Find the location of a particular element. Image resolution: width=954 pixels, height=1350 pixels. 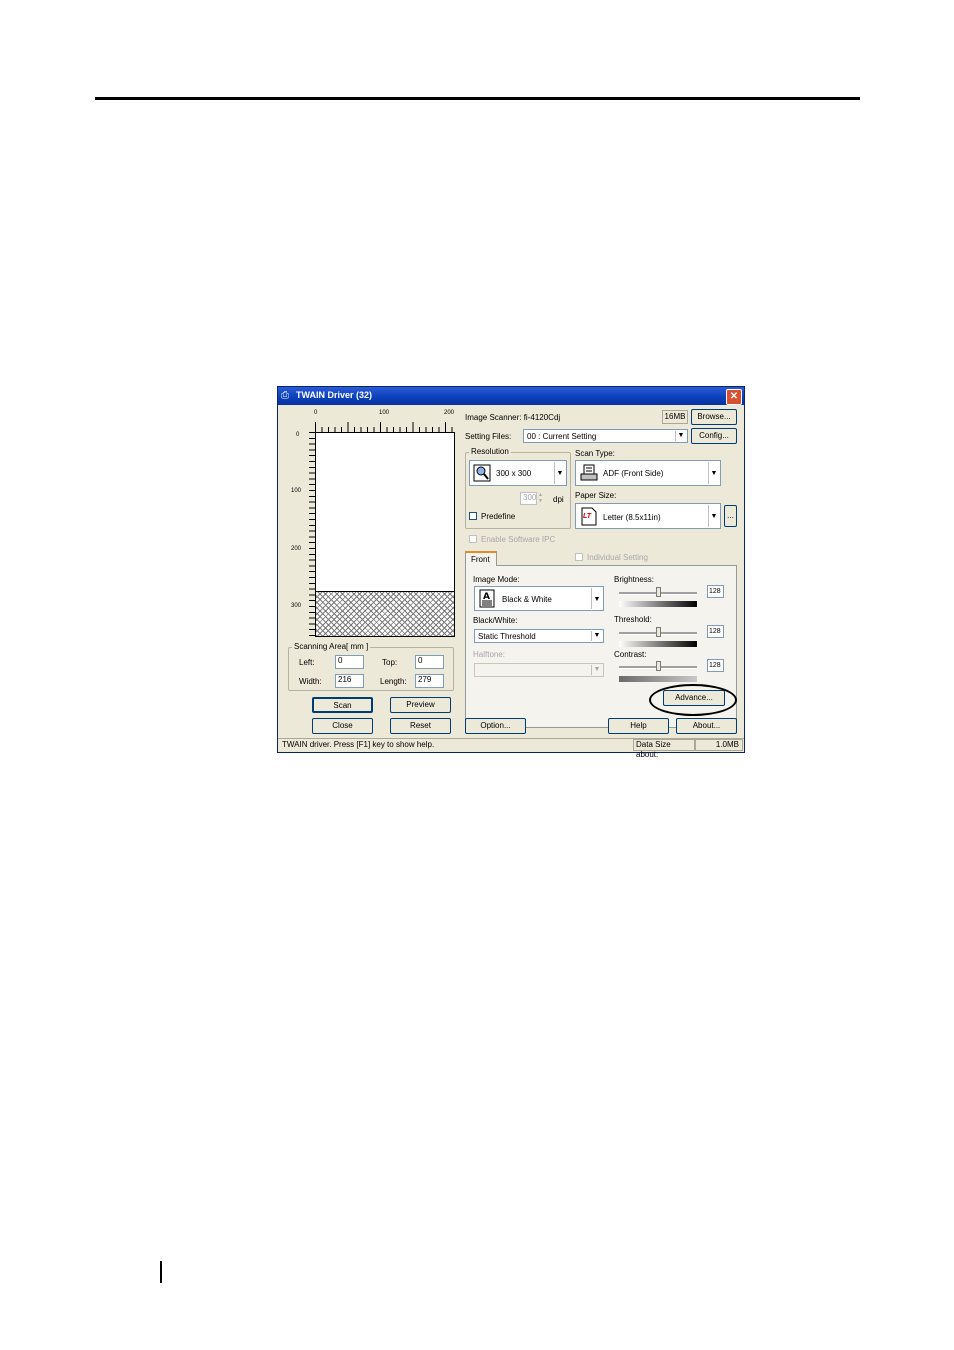

image-mode-select: A Black & White ▼ is located at coordinates (539, 598).